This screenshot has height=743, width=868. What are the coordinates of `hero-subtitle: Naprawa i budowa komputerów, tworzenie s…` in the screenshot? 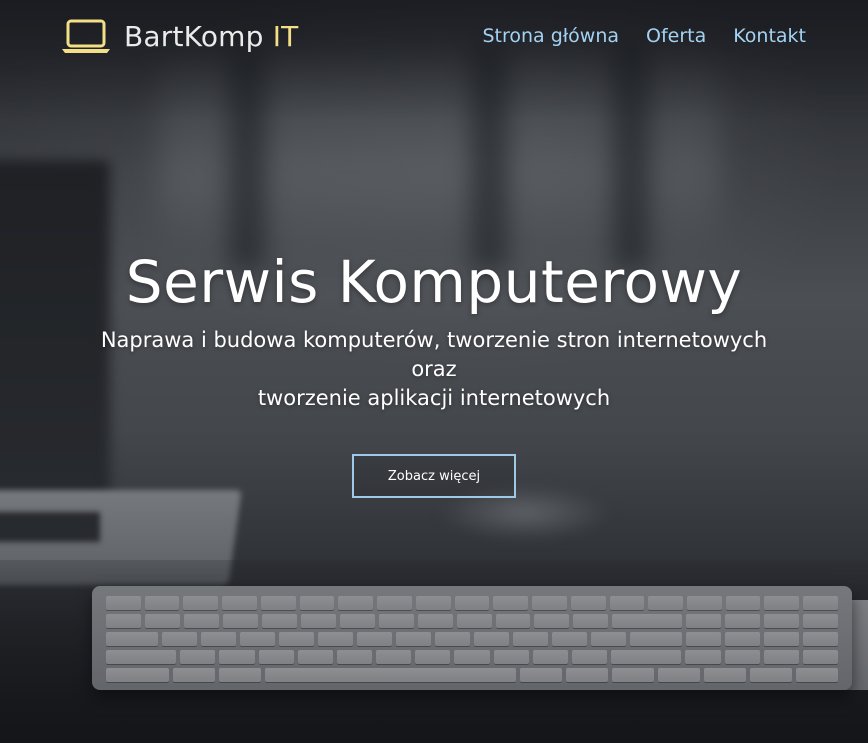 It's located at (434, 369).